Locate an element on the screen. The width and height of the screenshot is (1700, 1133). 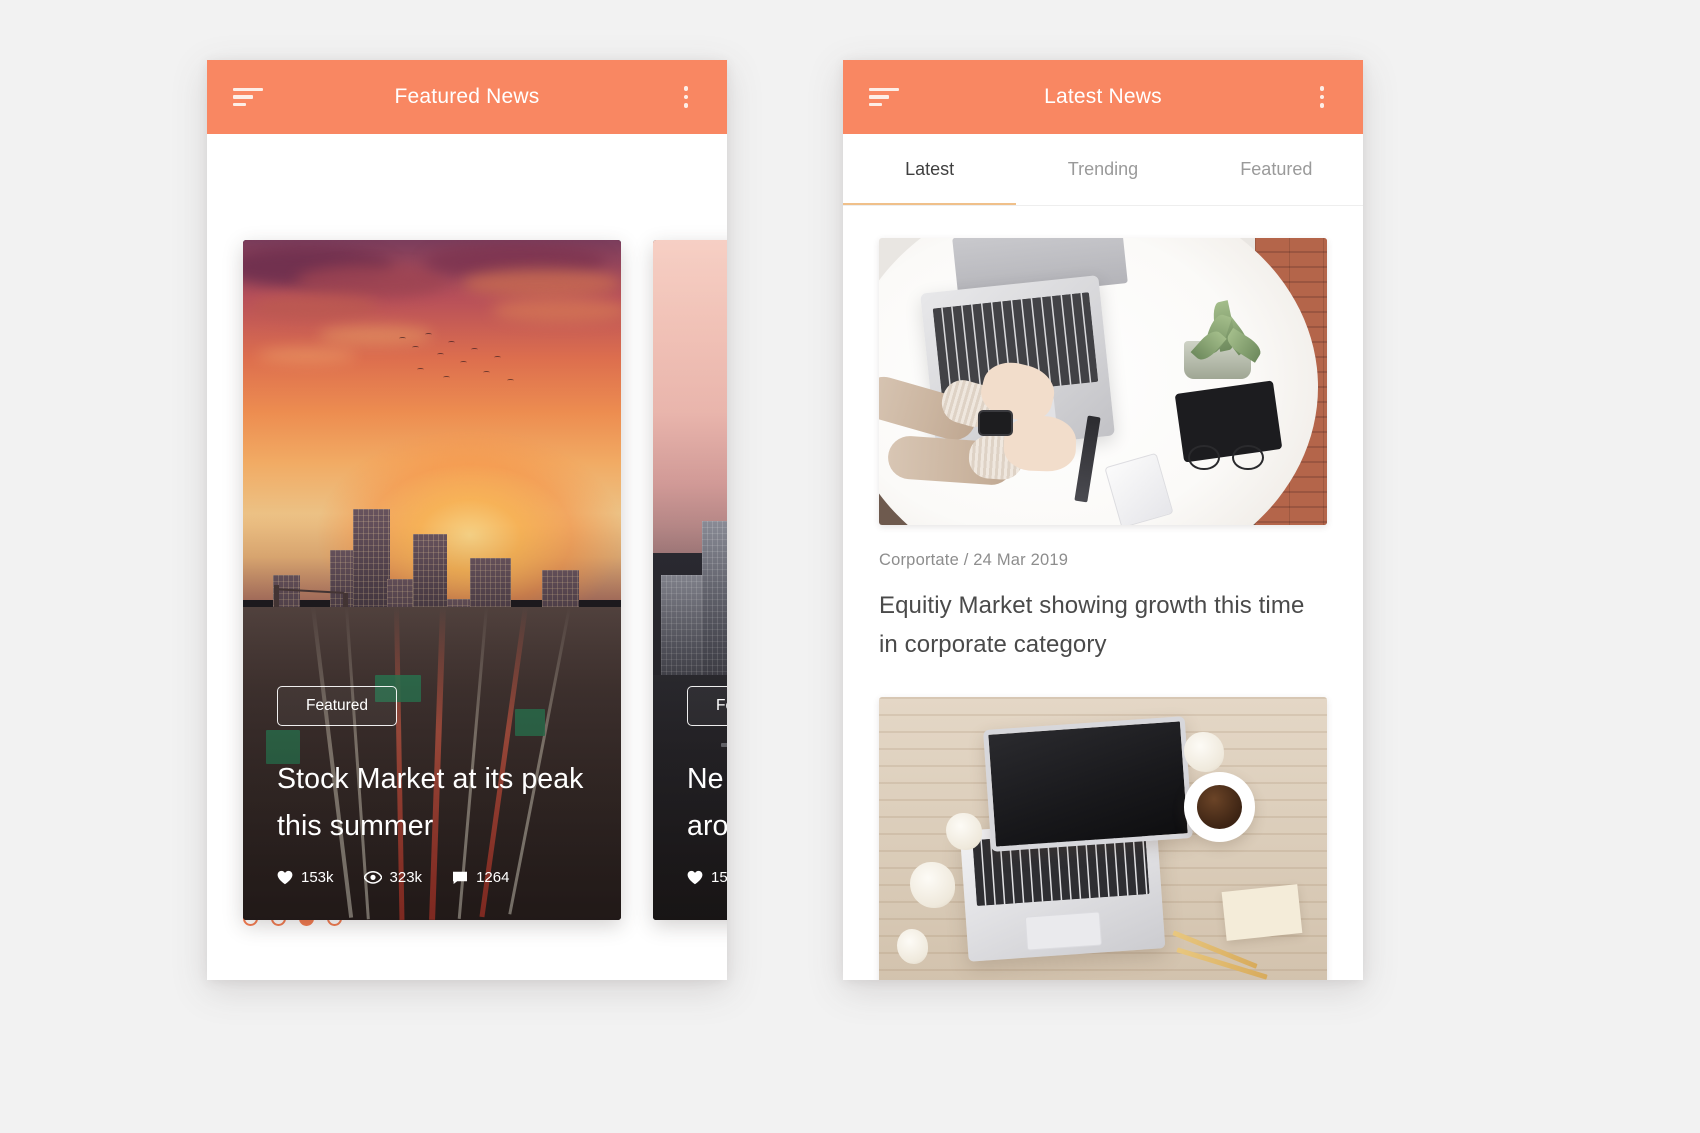
stat-likes-value: 153k is located at coordinates (317, 877).